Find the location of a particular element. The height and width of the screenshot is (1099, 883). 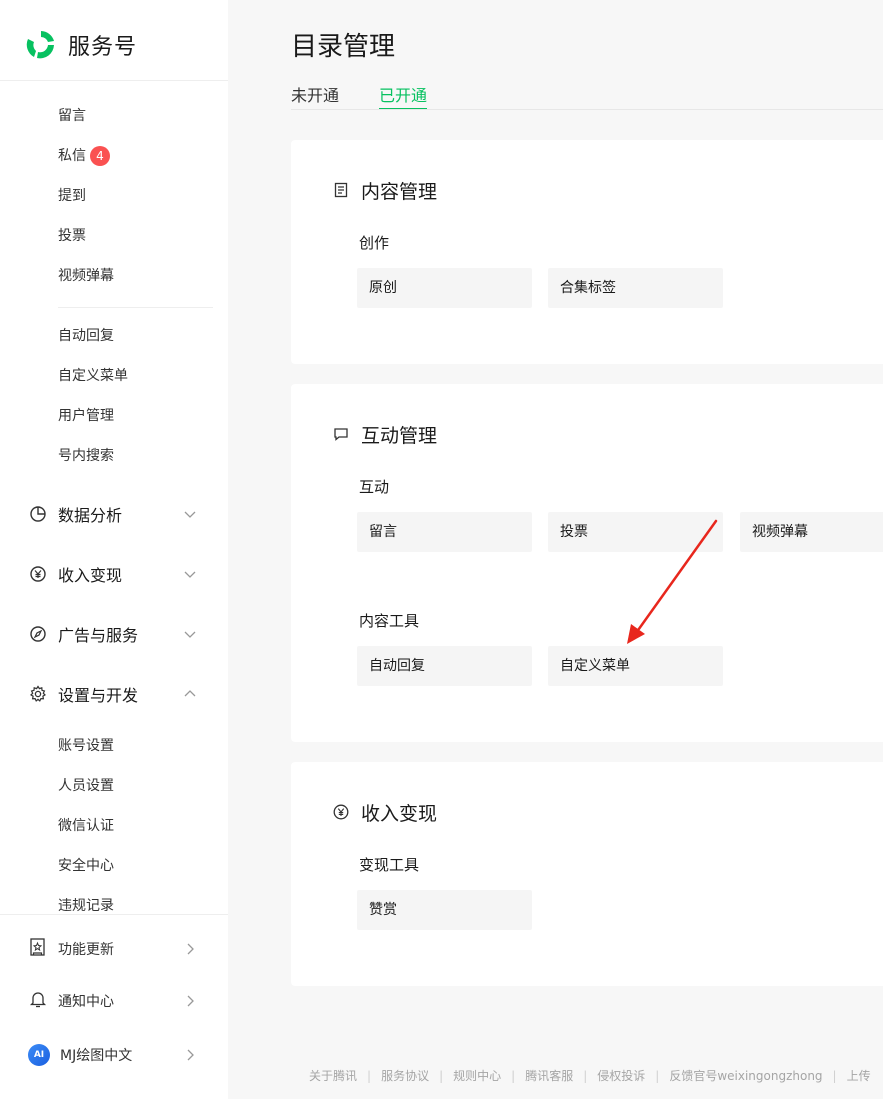

tile-auto-reply: 自动回复 is located at coordinates (444, 666).